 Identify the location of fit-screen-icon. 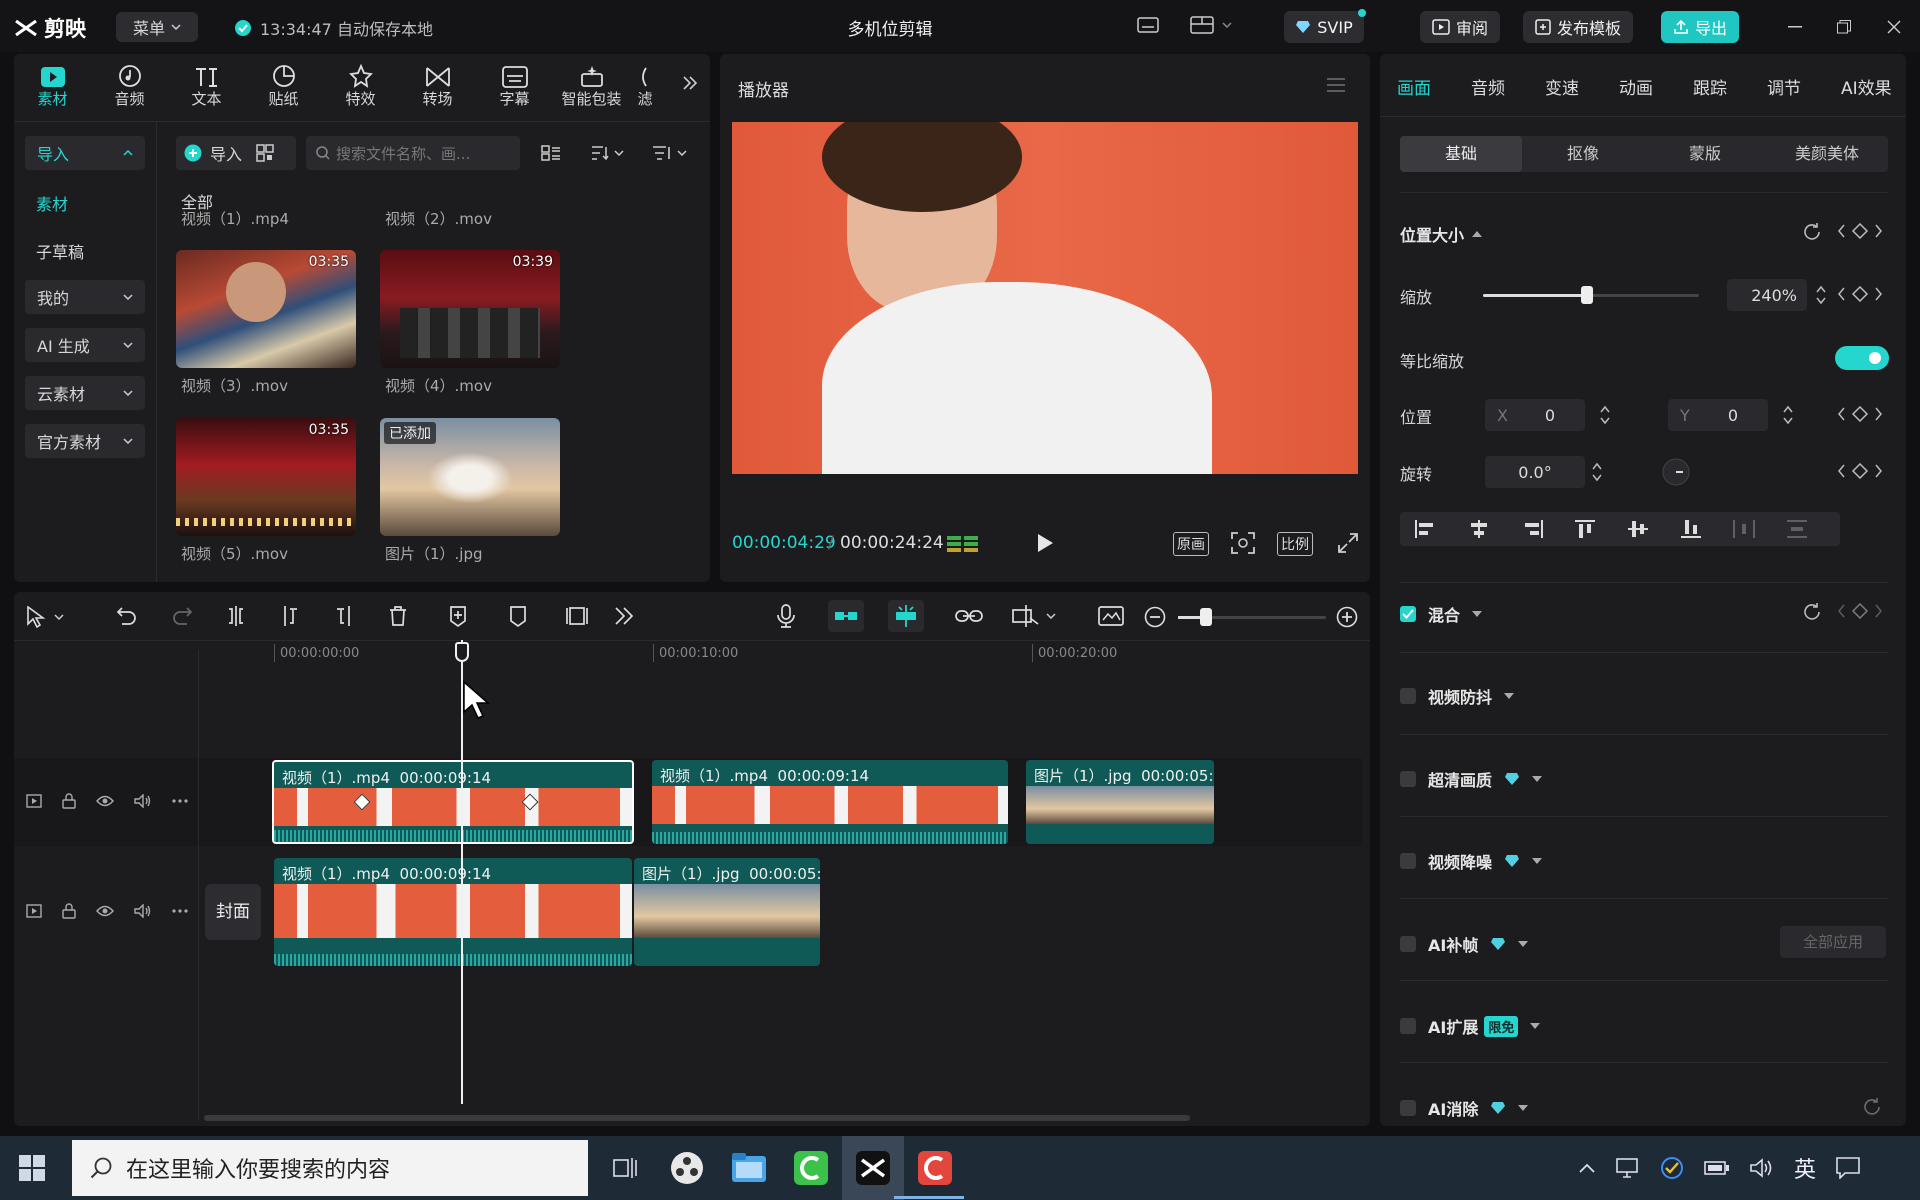
(1243, 543).